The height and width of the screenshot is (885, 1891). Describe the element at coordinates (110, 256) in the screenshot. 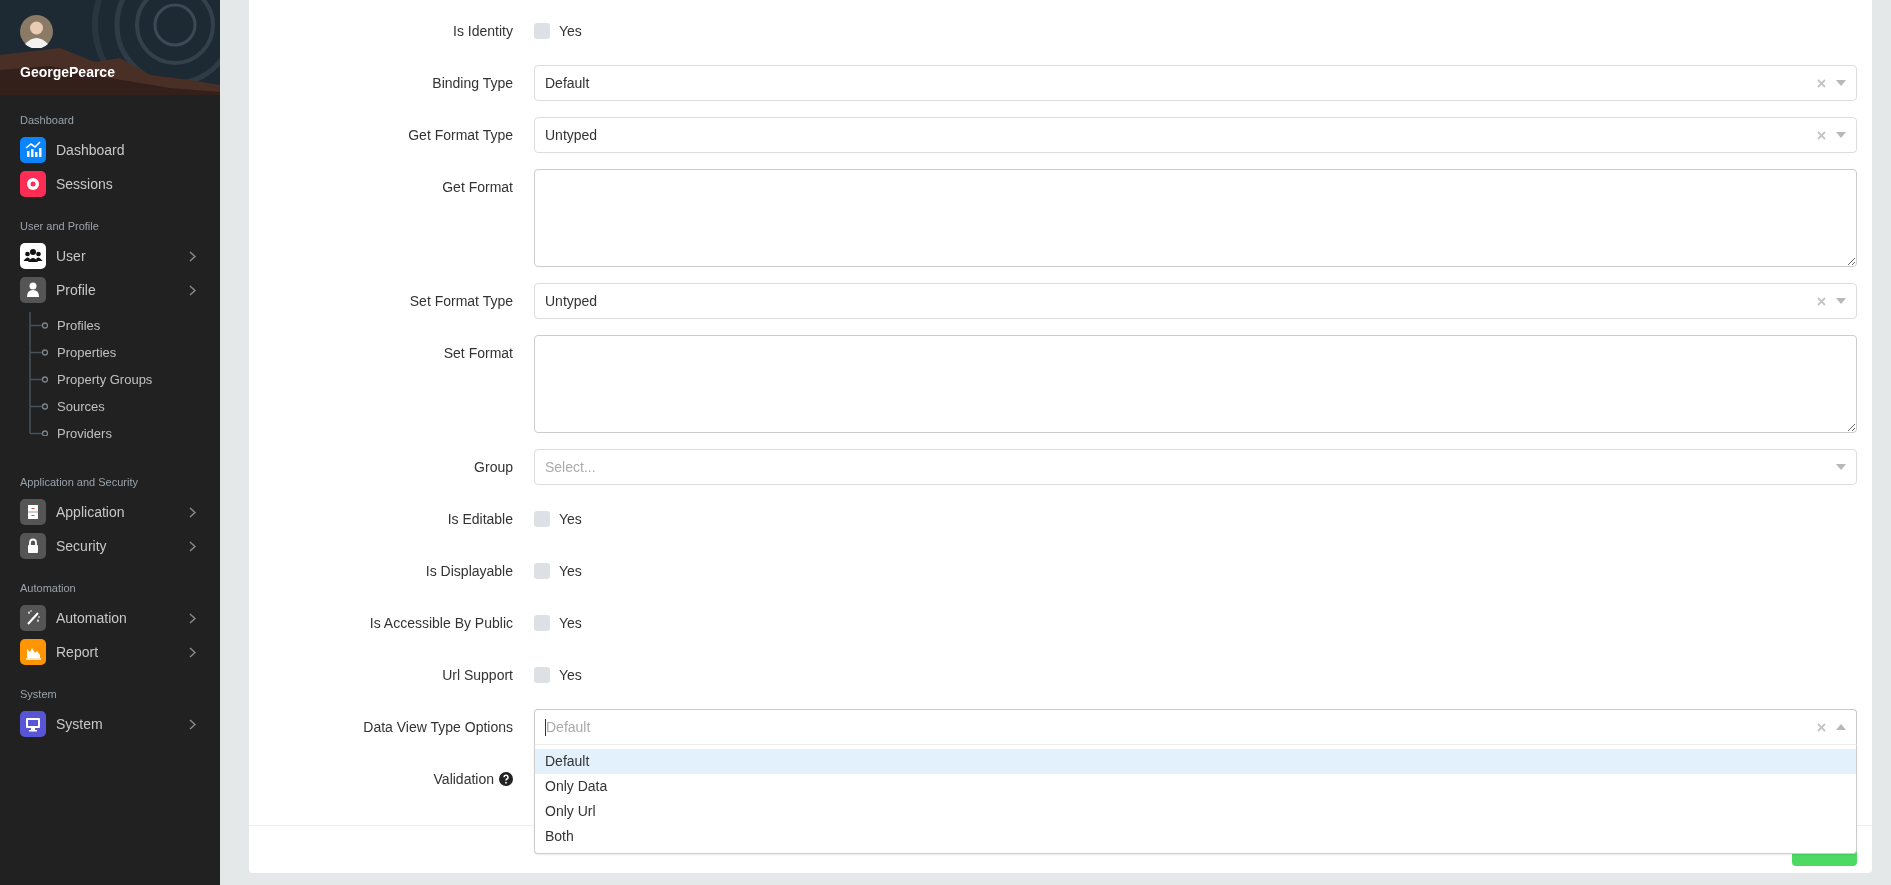

I see `sidebar-item: User` at that location.